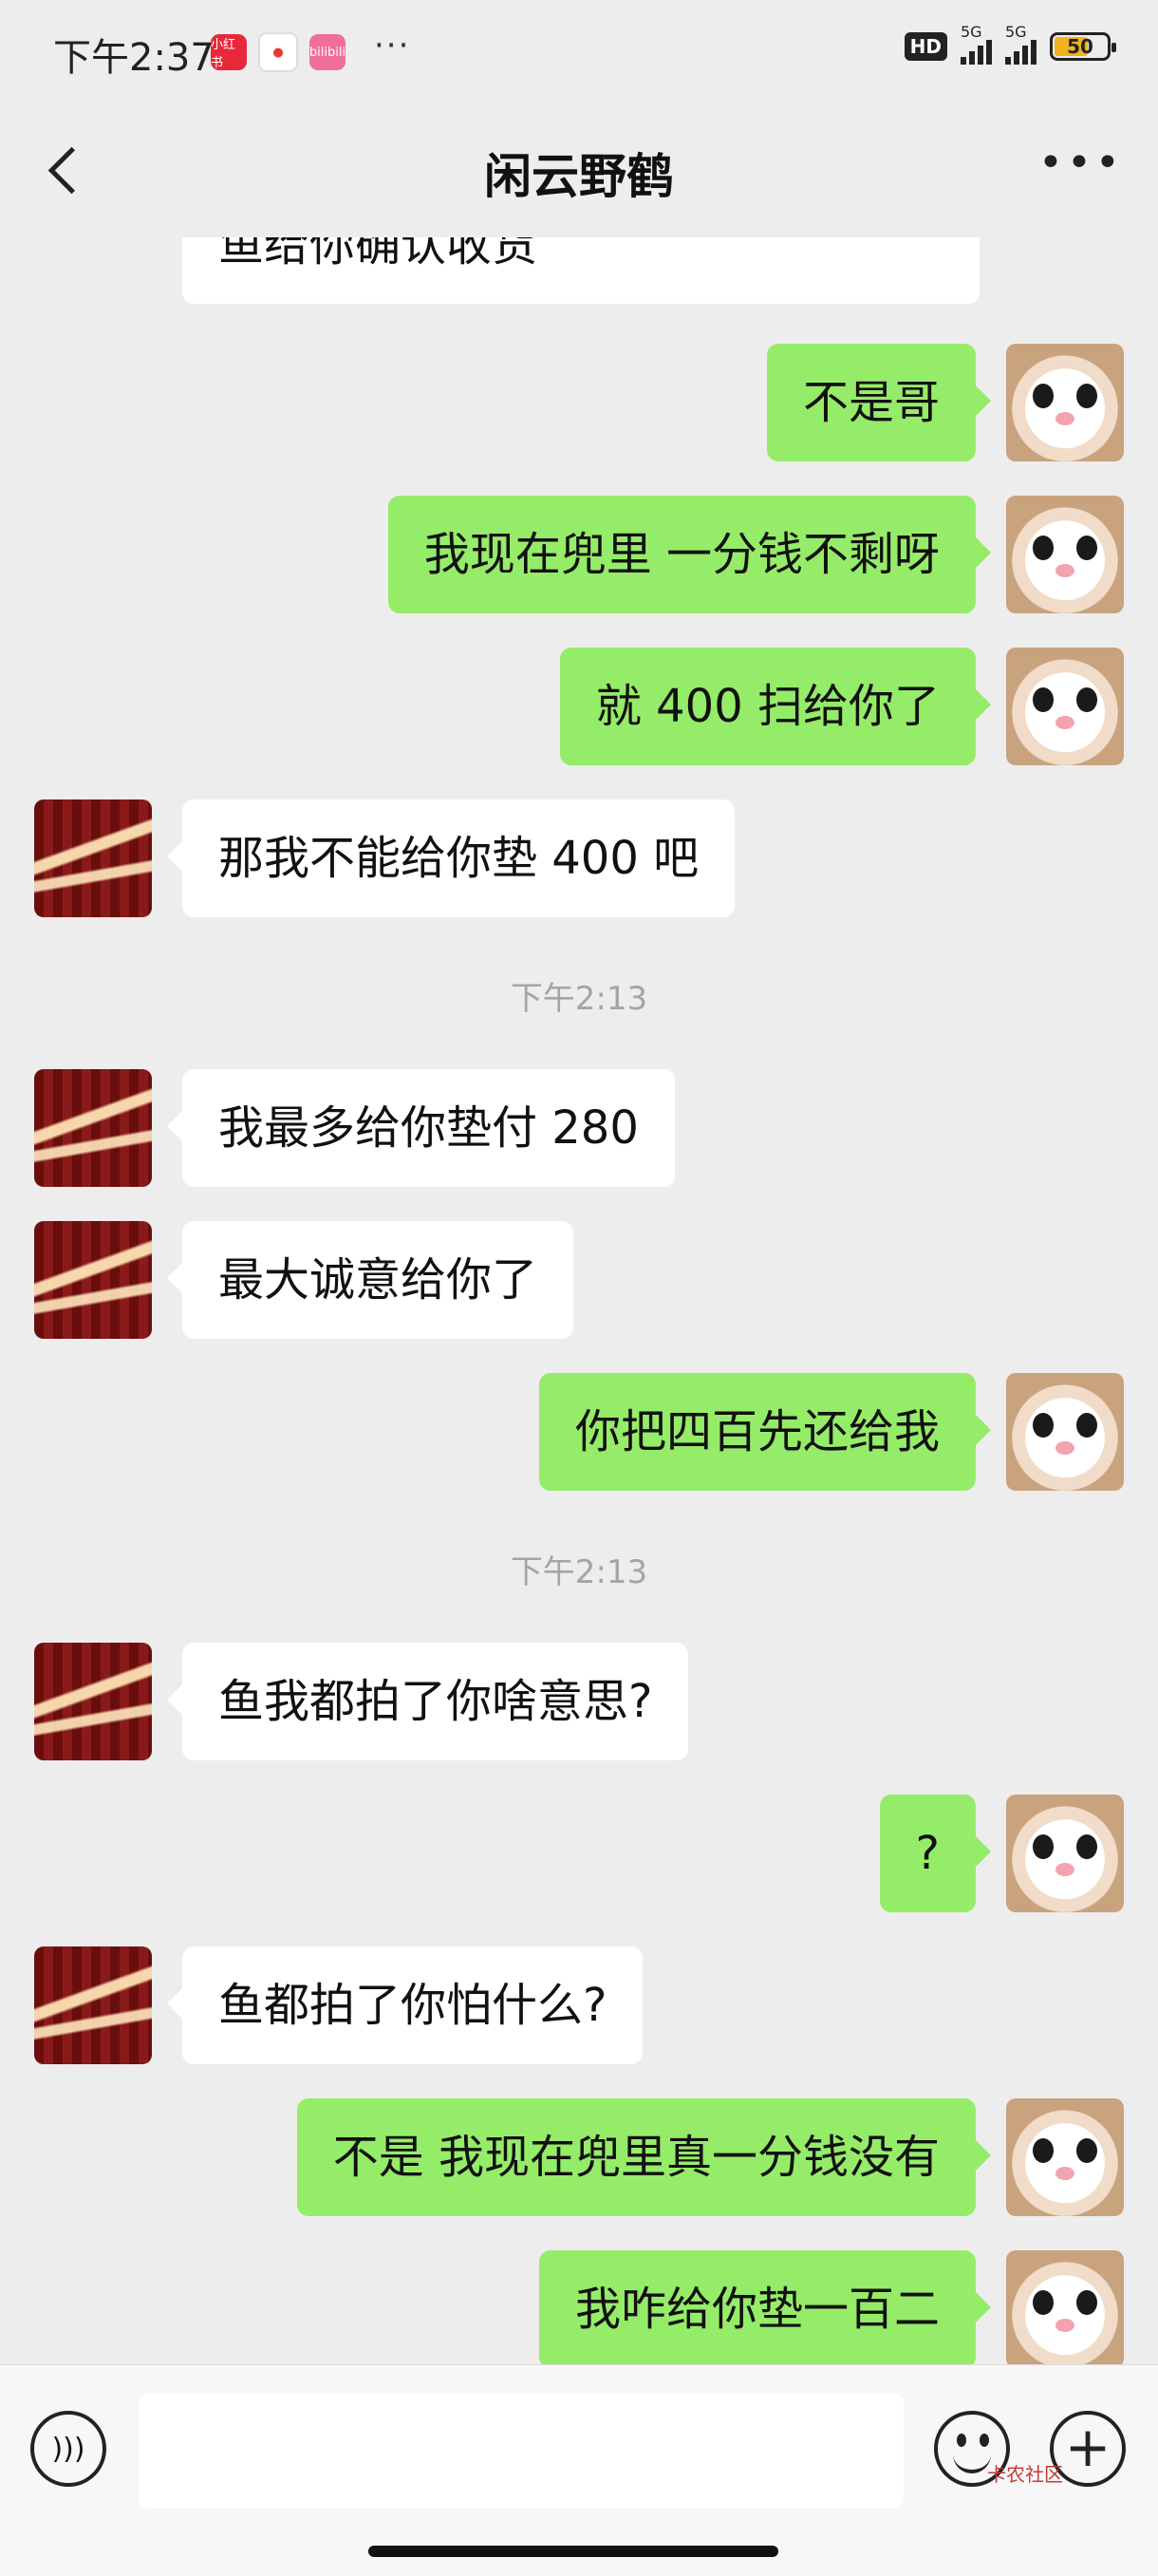 The width and height of the screenshot is (1158, 2576). What do you see at coordinates (925, 46) in the screenshot?
I see `hd-badge: HD` at bounding box center [925, 46].